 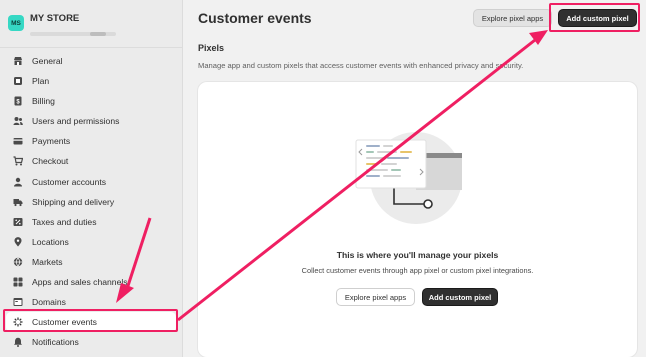 I want to click on store-icon, so click(x=18, y=61).